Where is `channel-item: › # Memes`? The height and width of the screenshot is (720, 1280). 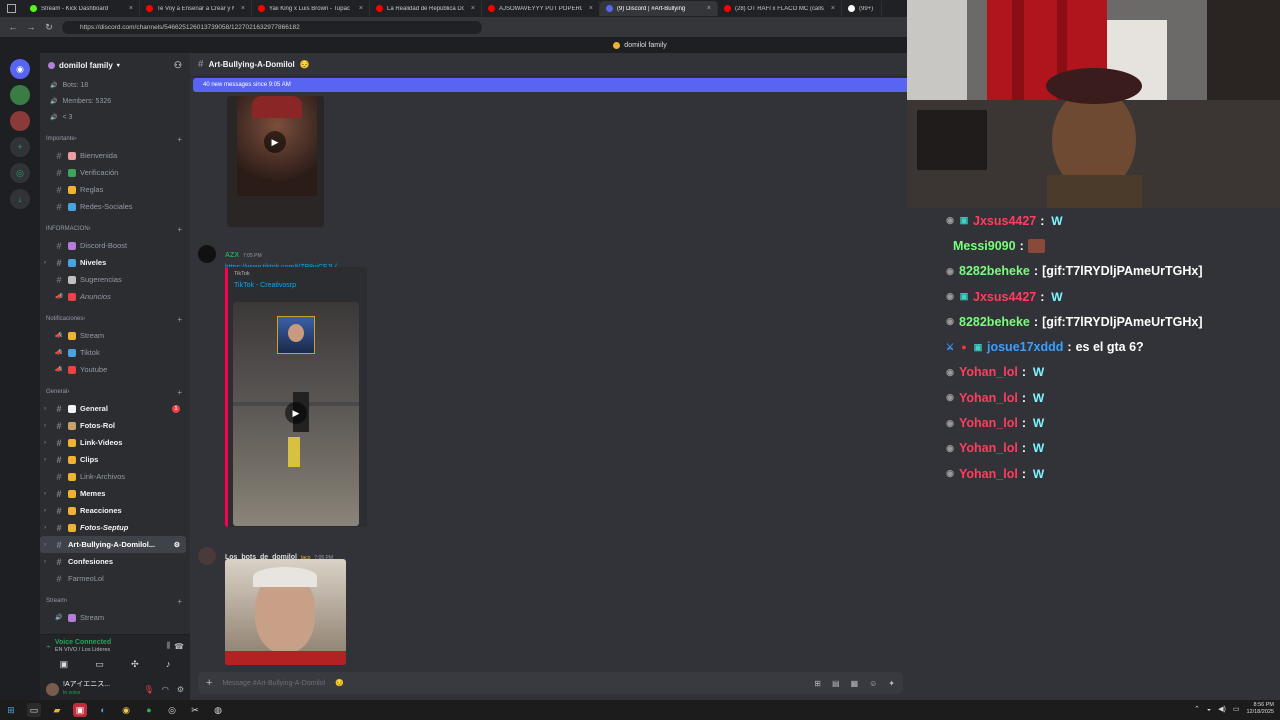 channel-item: › # Memes is located at coordinates (115, 493).